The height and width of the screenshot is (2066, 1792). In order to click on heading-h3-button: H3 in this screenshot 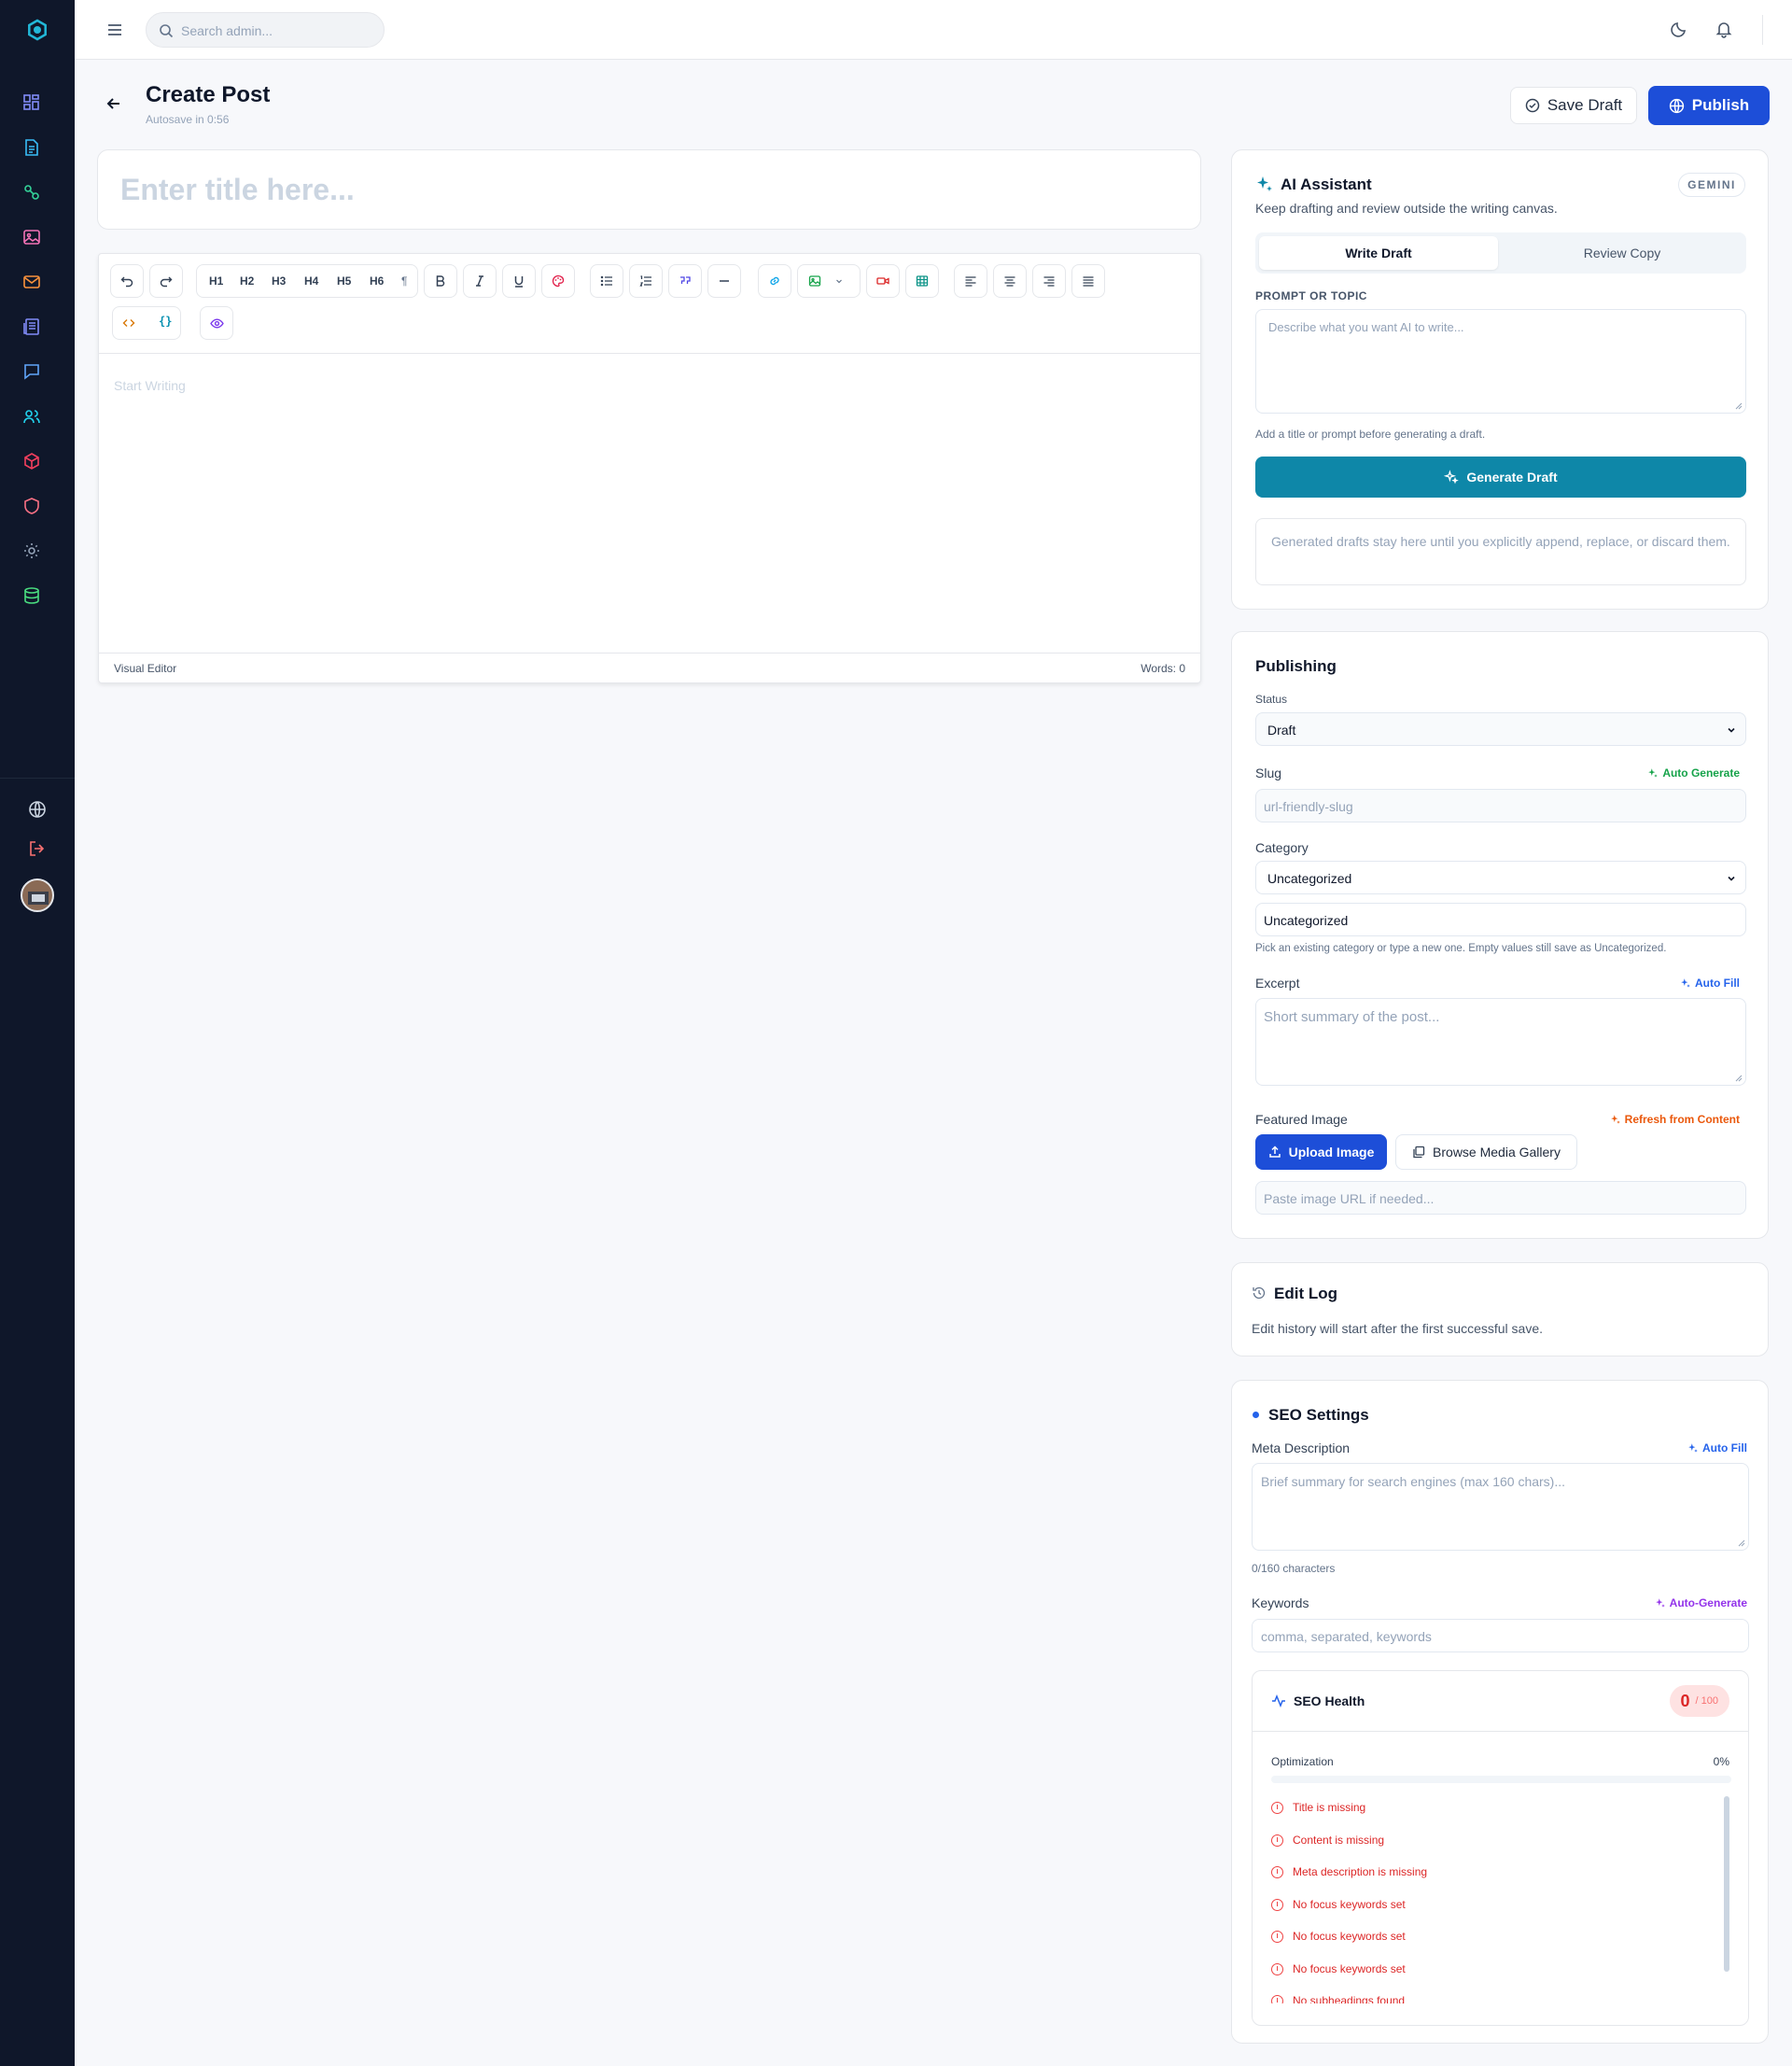, I will do `click(279, 281)`.